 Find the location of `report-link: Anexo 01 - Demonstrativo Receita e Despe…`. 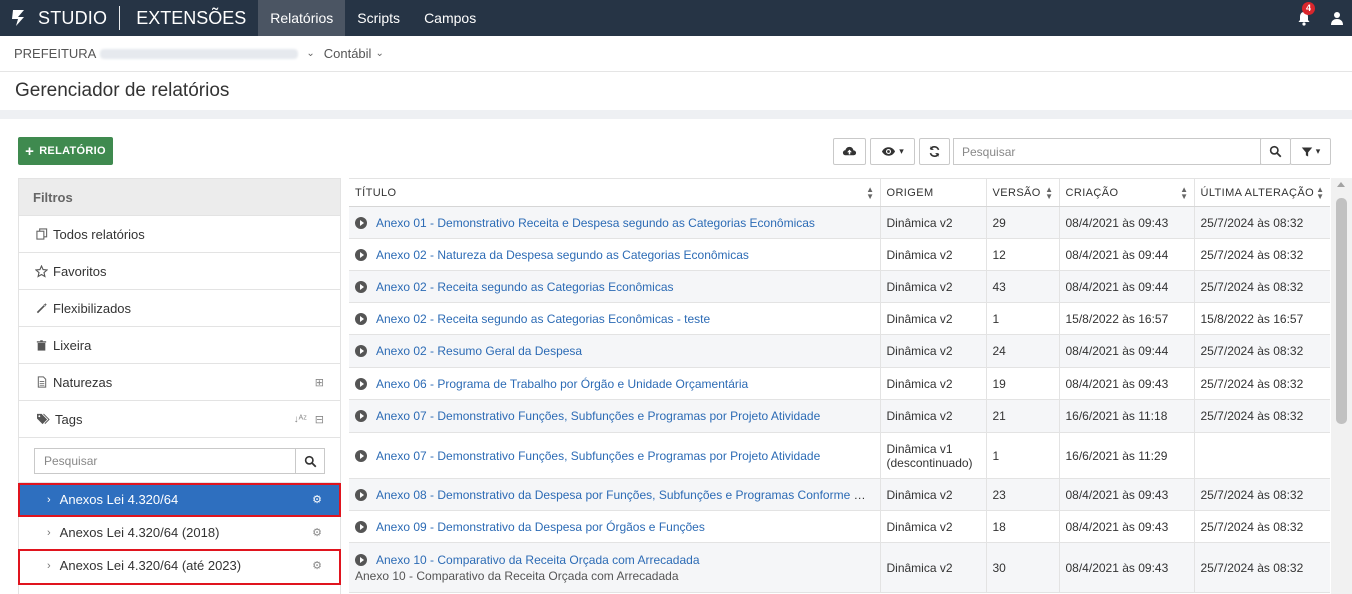

report-link: Anexo 01 - Demonstrativo Receita e Despe… is located at coordinates (595, 223).